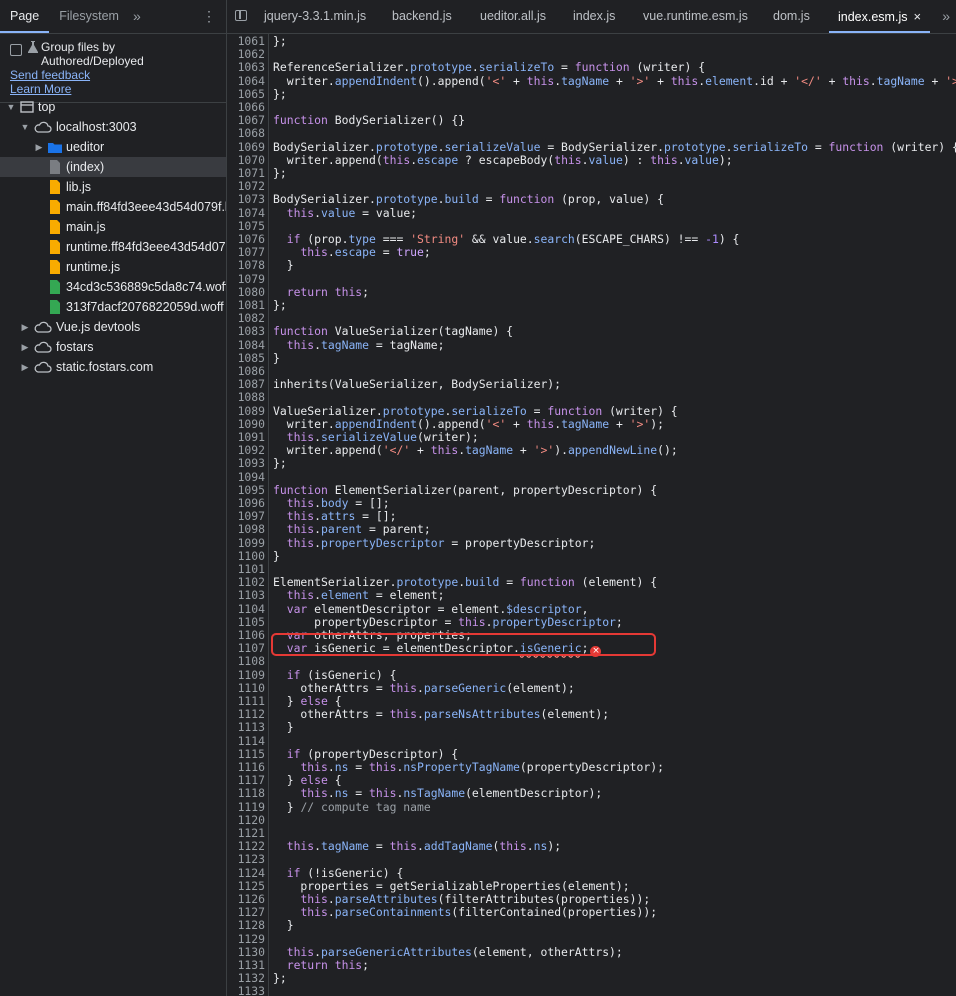 This screenshot has height=996, width=956. Describe the element at coordinates (246, 81) in the screenshot. I see `line-number: 1064` at that location.